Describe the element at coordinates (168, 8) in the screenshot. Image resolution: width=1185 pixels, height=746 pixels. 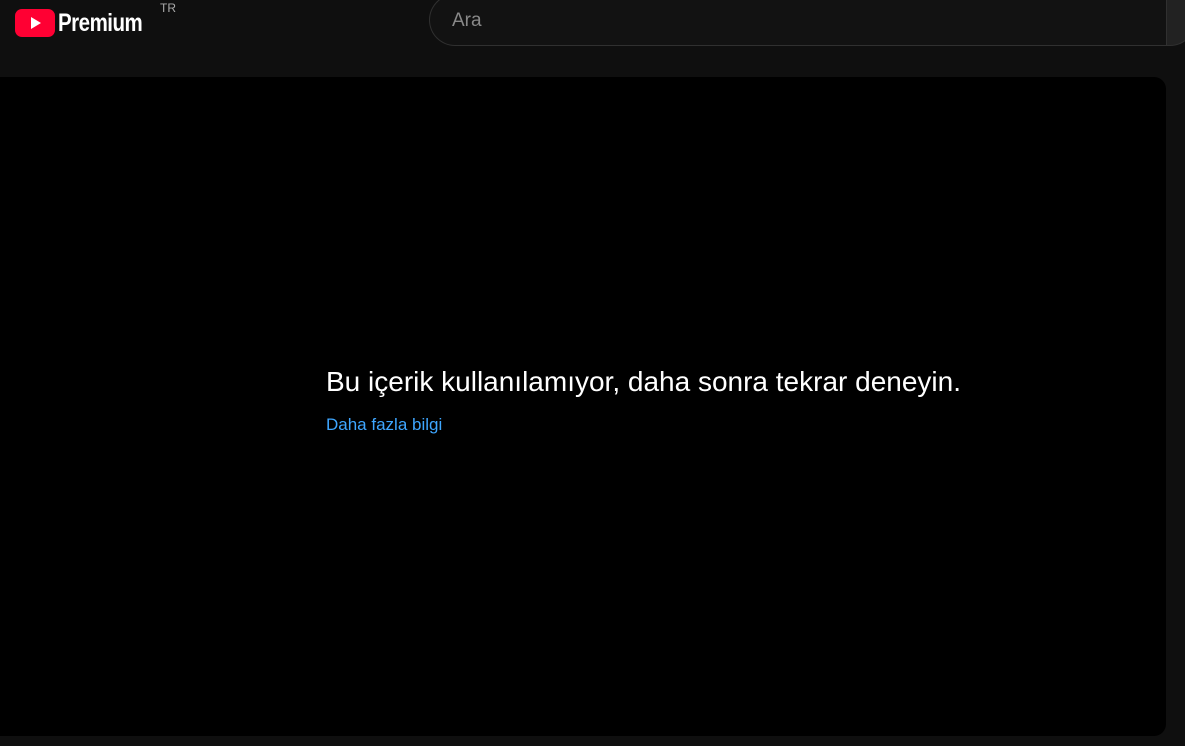
I see `country-code: TR` at that location.